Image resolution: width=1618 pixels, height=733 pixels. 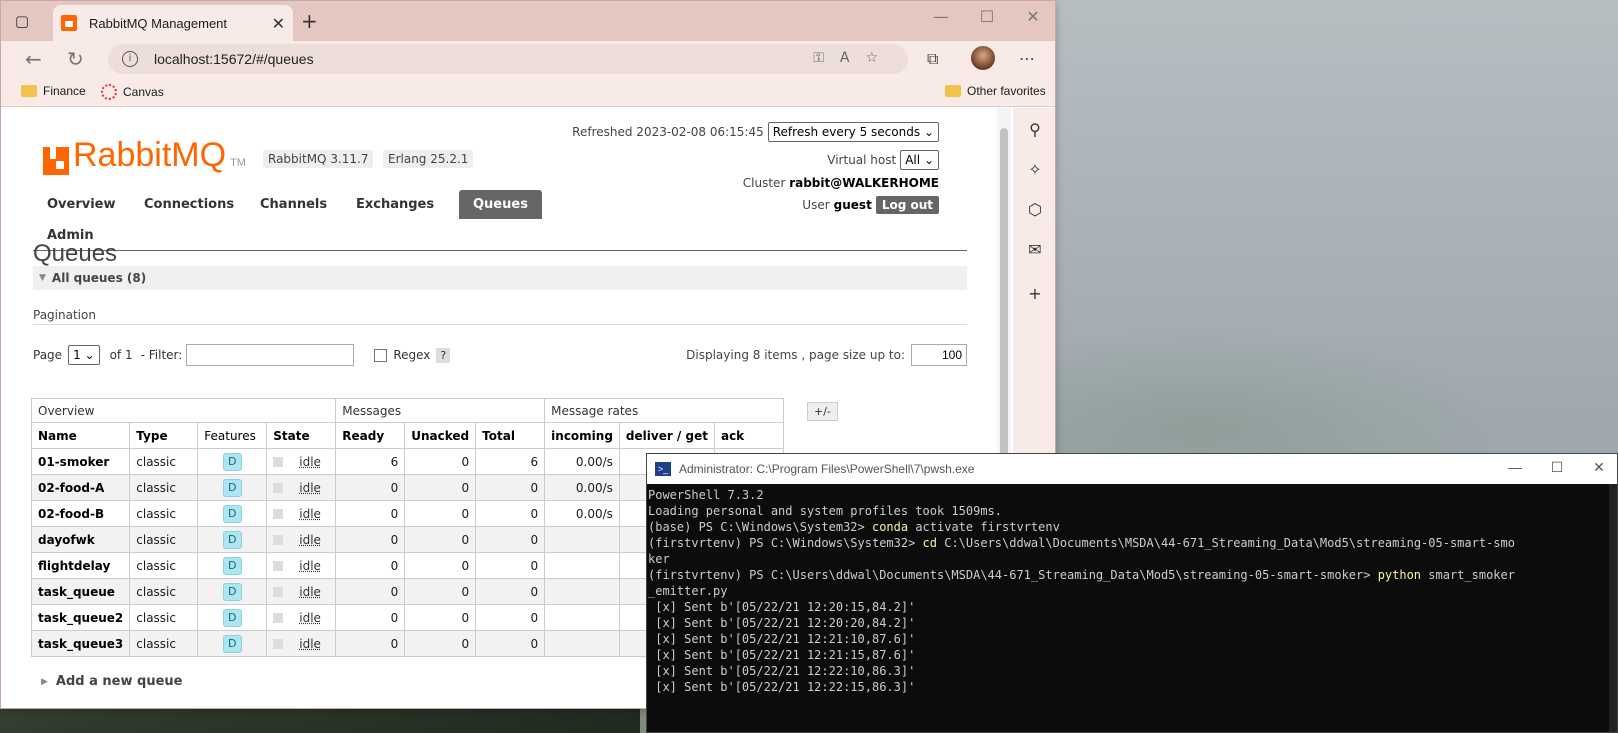 I want to click on regex-help-button: ?, so click(x=443, y=355).